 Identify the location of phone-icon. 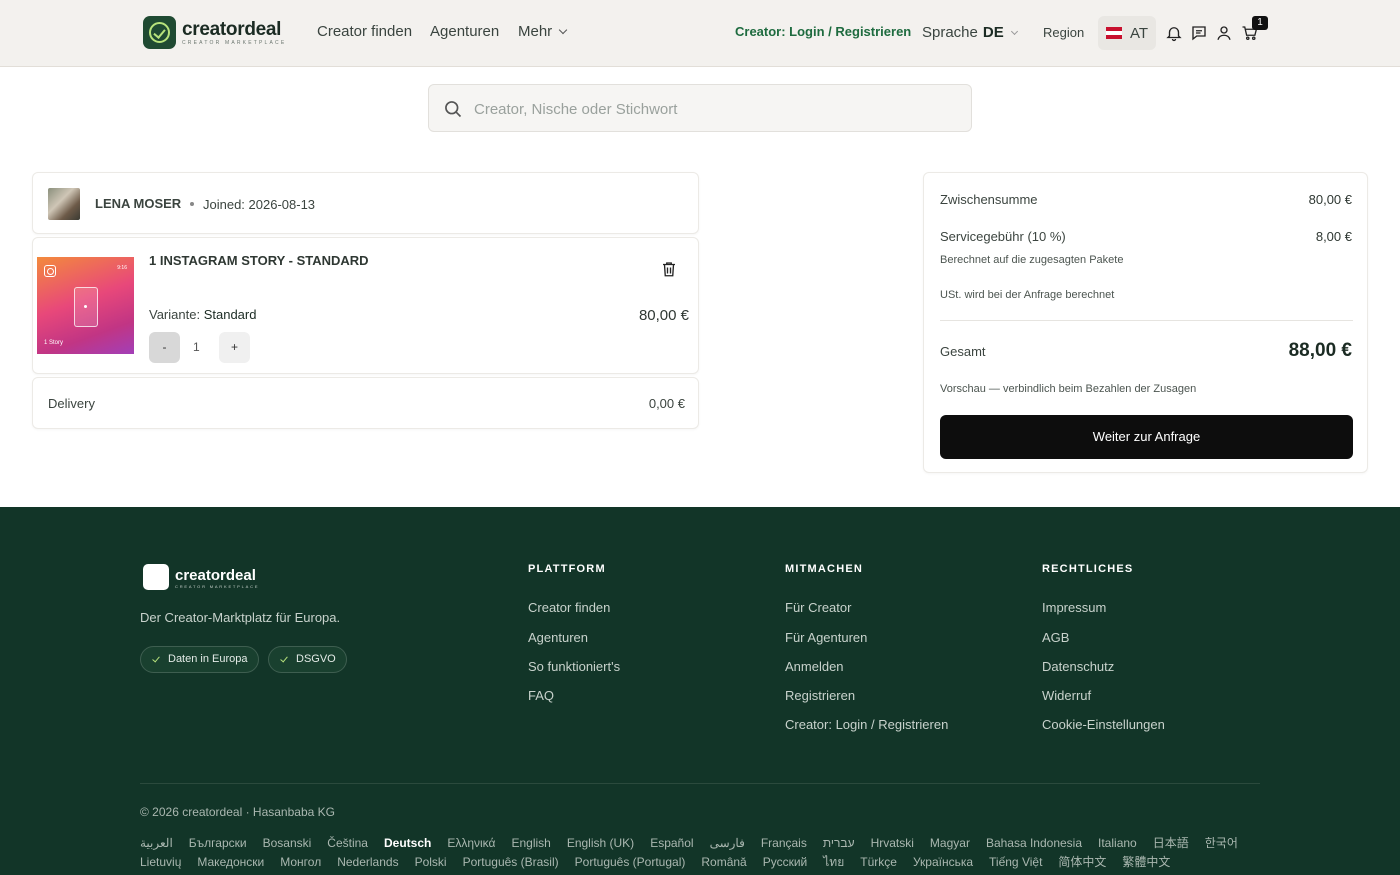
(86, 307).